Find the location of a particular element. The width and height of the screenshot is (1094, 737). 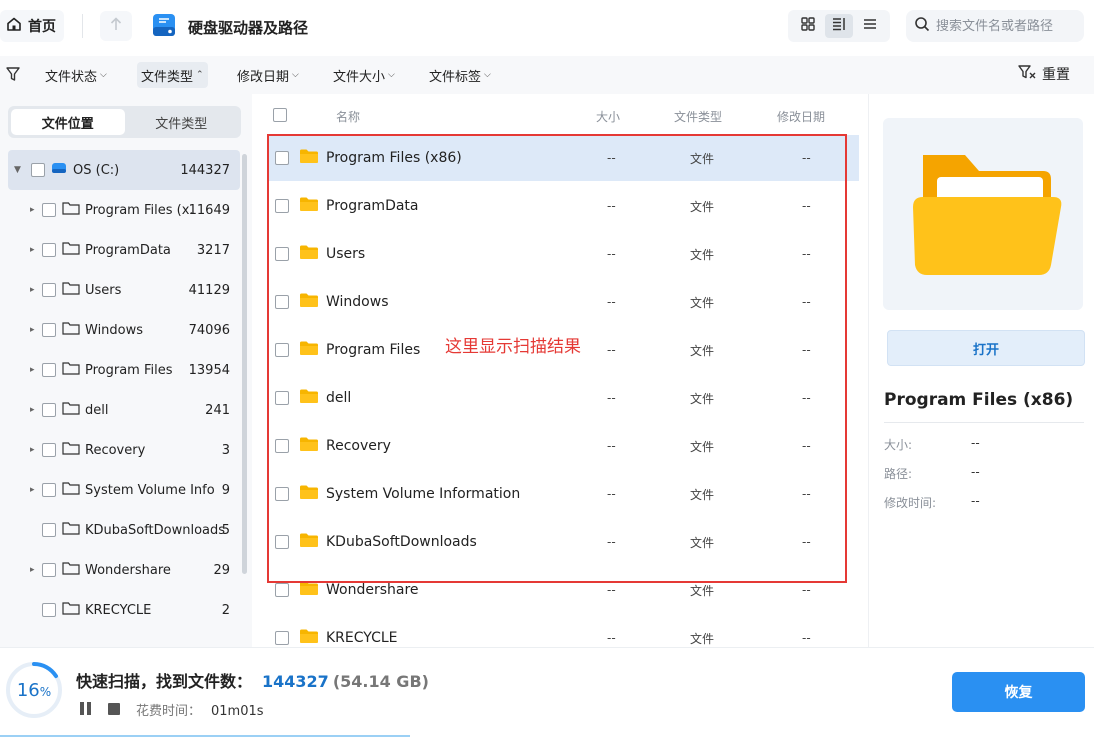

tree-item: ▸ Users 41129 is located at coordinates (124, 290).